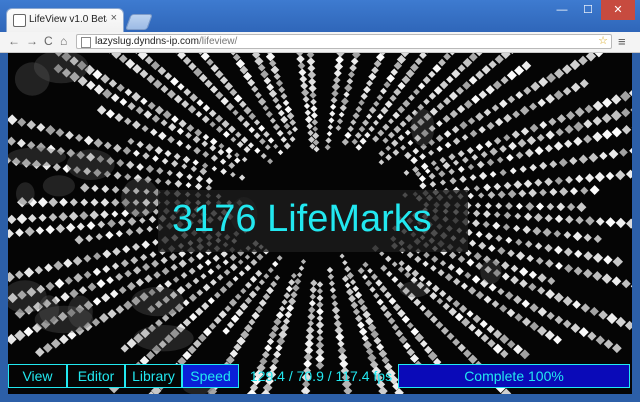  I want to click on view-button: View, so click(37, 376).